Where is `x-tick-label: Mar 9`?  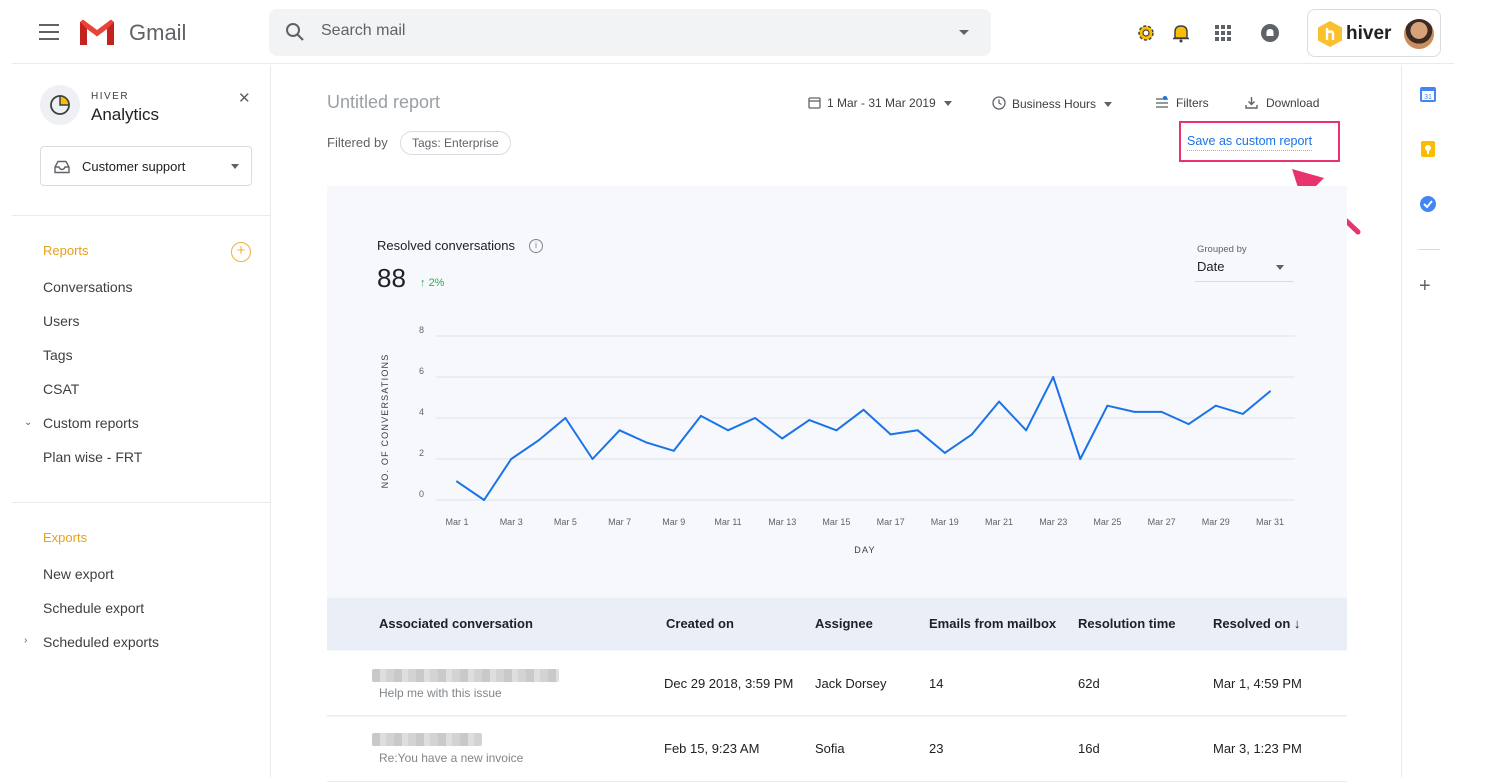 x-tick-label: Mar 9 is located at coordinates (673, 522).